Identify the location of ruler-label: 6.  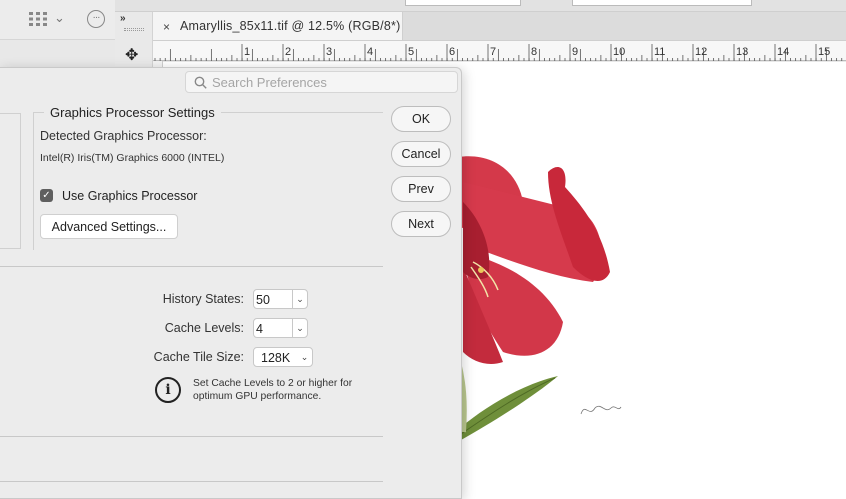
(452, 52).